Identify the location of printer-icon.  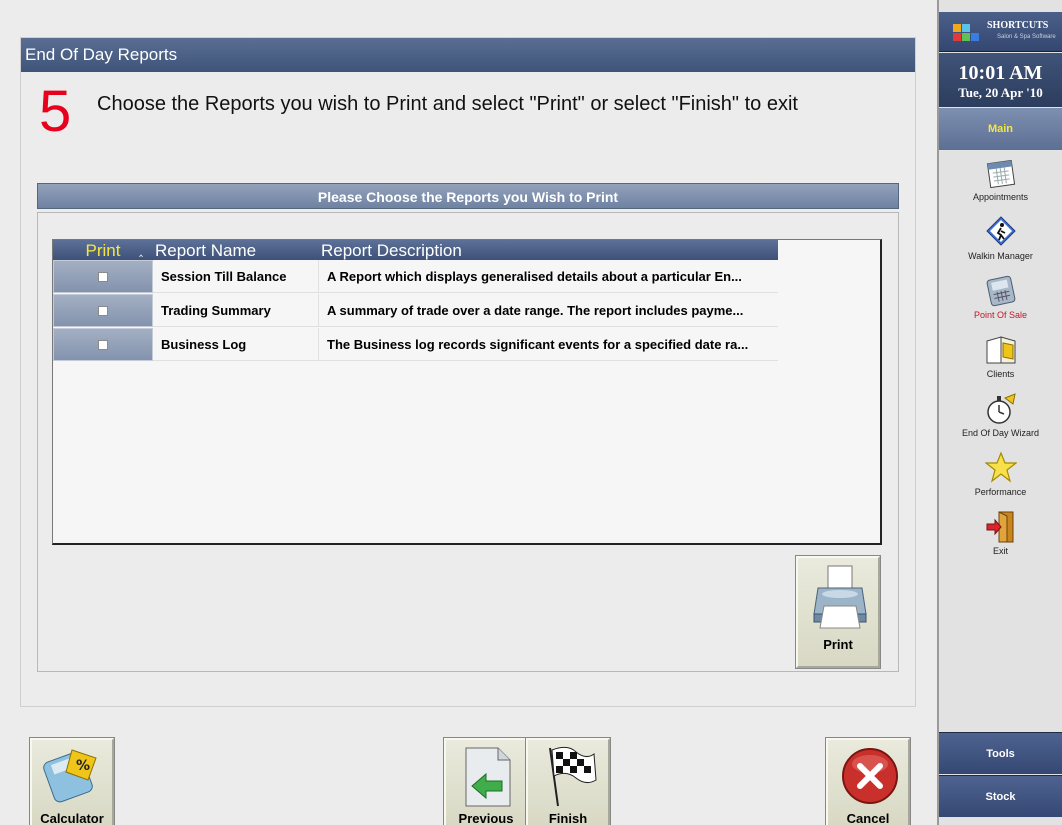
(840, 597).